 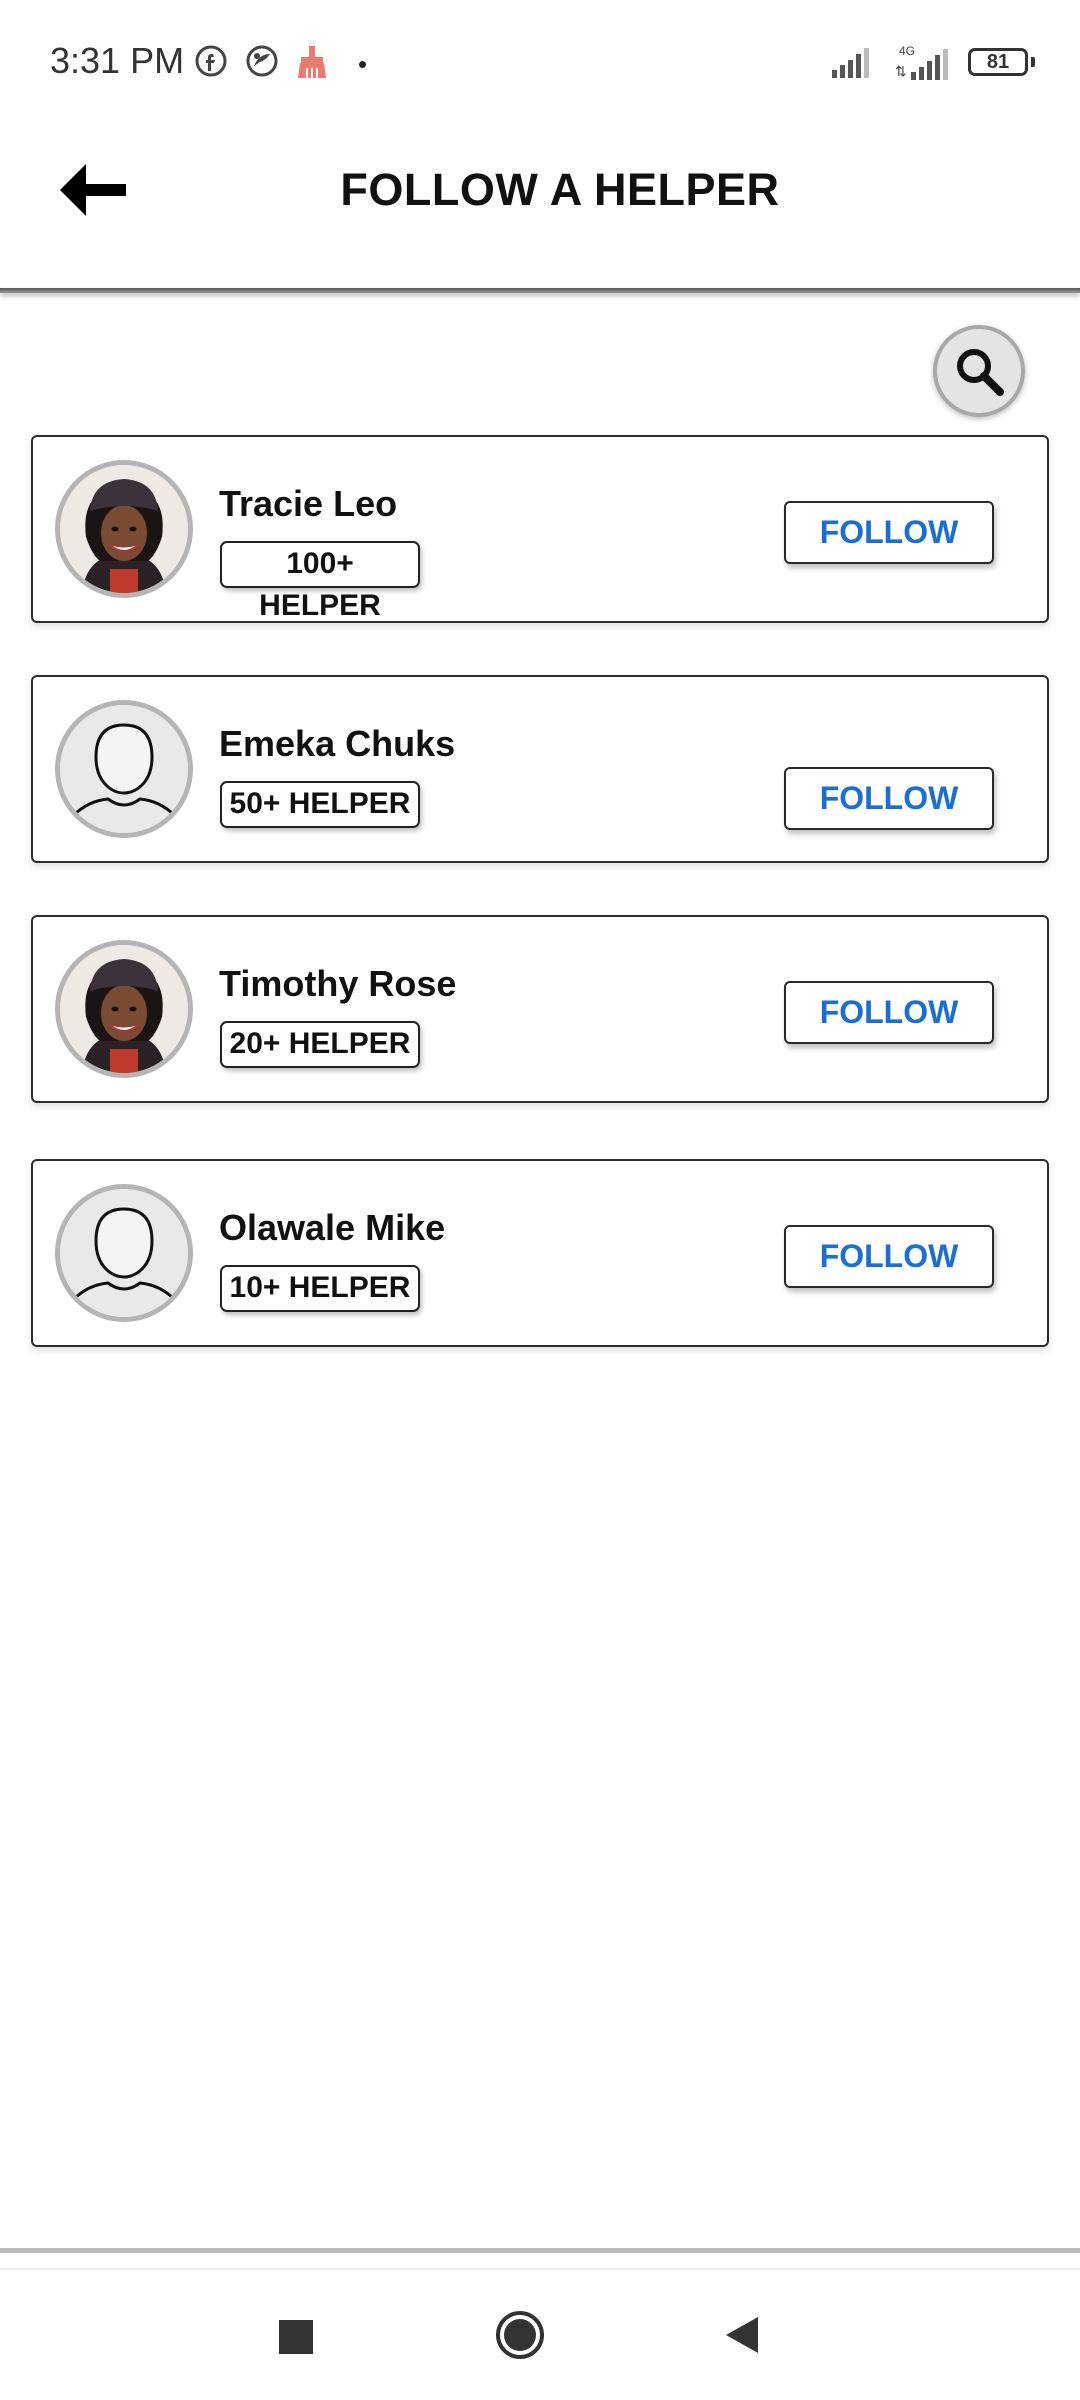 I want to click on nav-divider, so click(x=540, y=2250).